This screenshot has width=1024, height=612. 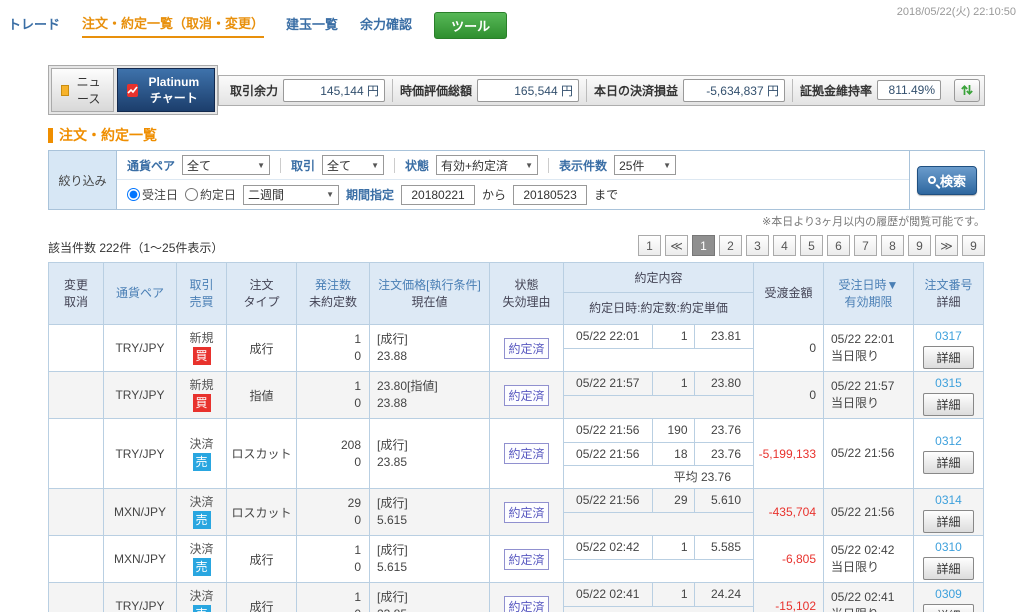 What do you see at coordinates (608, 501) in the screenshot?
I see `fill-datetime: 05/22 21:56` at bounding box center [608, 501].